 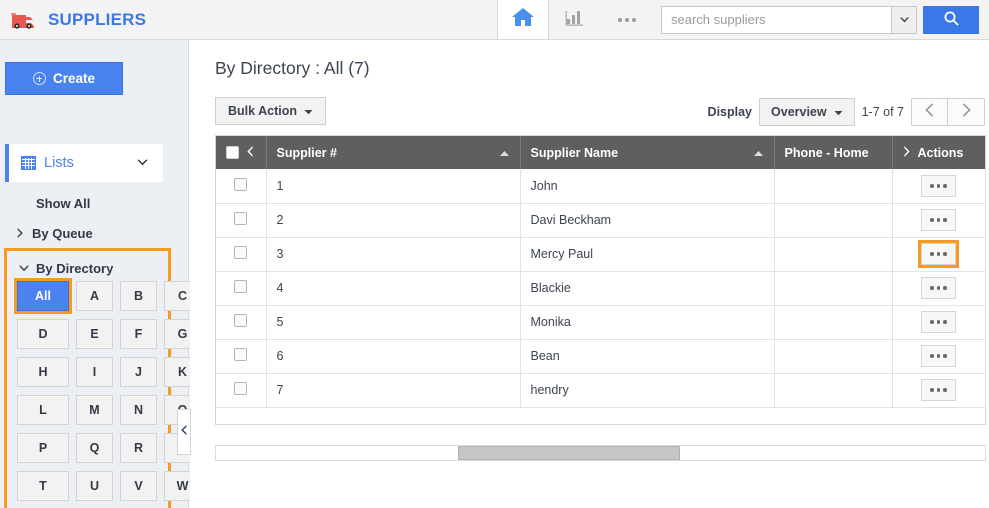 I want to click on directory-letter-j: J, so click(x=138, y=372).